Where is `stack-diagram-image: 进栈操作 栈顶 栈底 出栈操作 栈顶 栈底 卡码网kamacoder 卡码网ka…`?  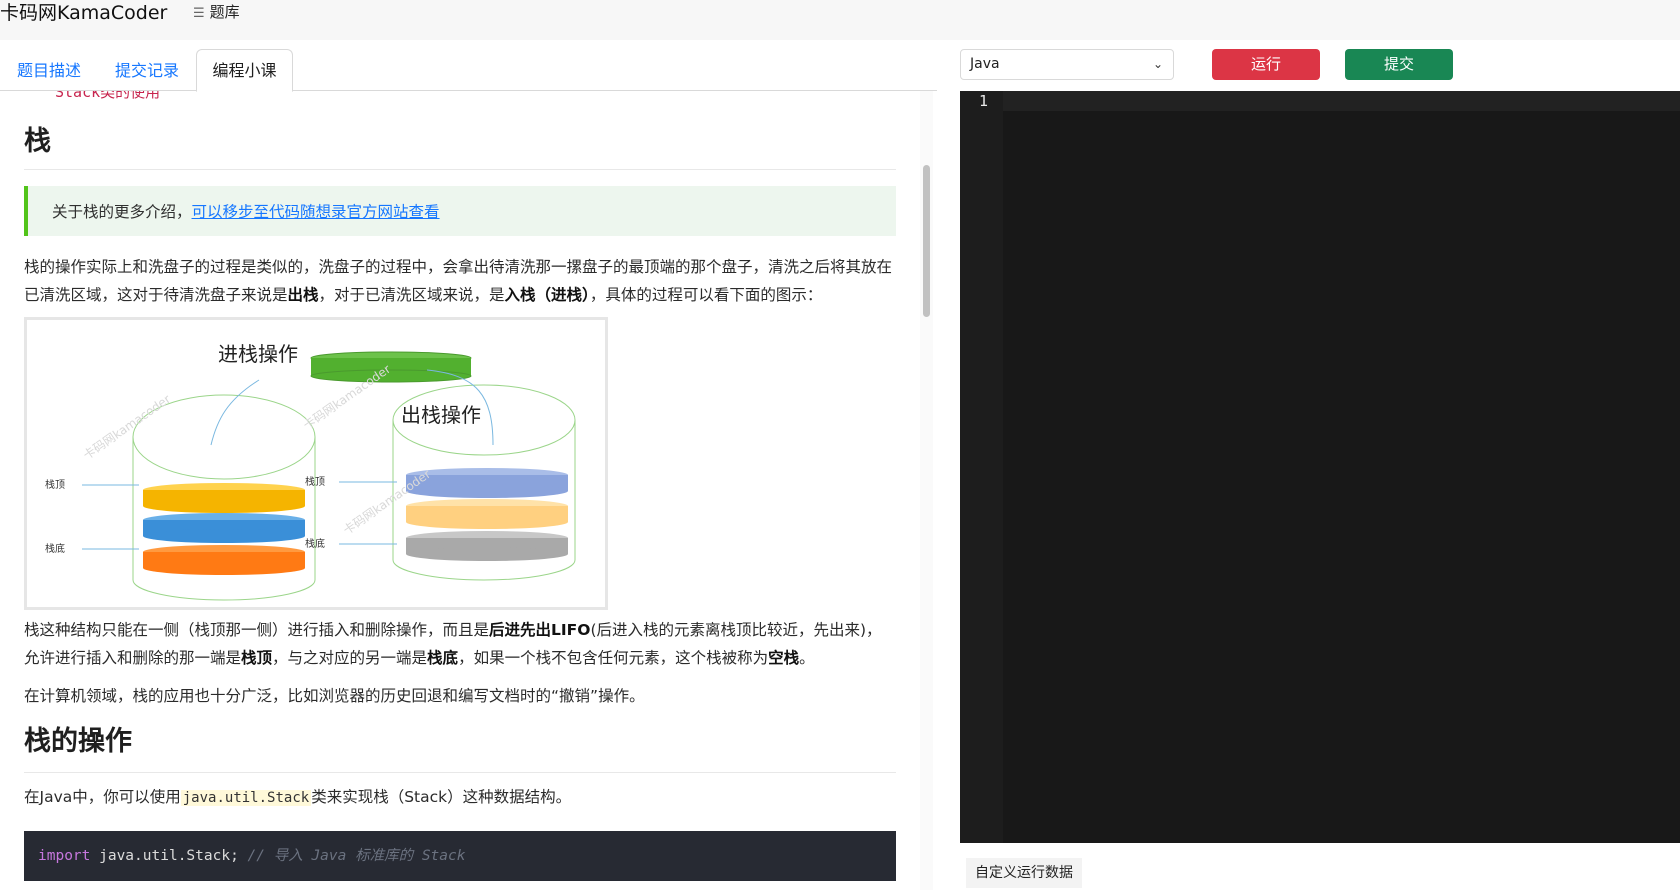
stack-diagram-image: 进栈操作 栈顶 栈底 出栈操作 栈顶 栈底 卡码网kamacoder 卡码网ka… is located at coordinates (316, 463).